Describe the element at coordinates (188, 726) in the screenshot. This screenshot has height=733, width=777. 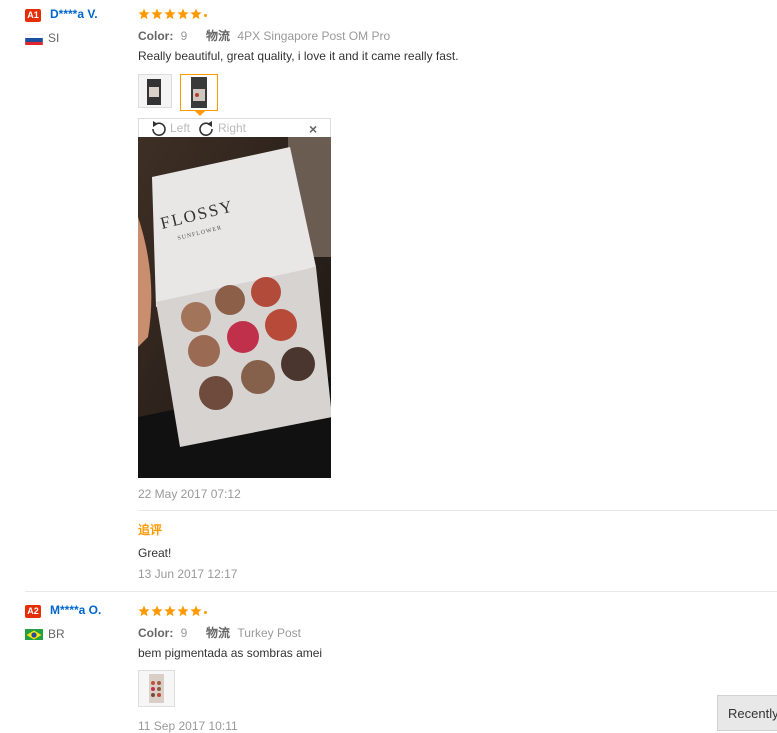
I see `review-date: 11 Sep 2017 10:11` at that location.